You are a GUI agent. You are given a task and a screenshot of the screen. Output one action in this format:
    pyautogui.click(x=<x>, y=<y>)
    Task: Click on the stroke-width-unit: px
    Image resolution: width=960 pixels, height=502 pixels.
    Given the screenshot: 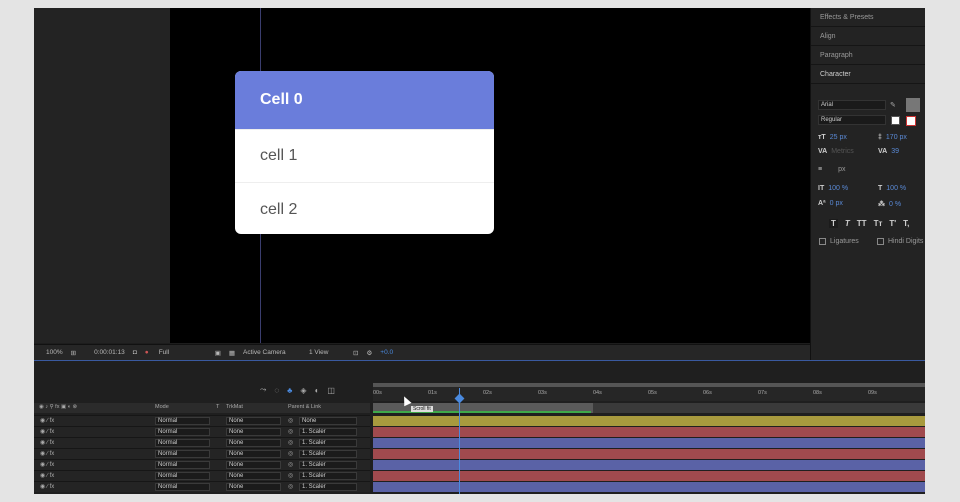 What is the action you would take?
    pyautogui.click(x=841, y=169)
    